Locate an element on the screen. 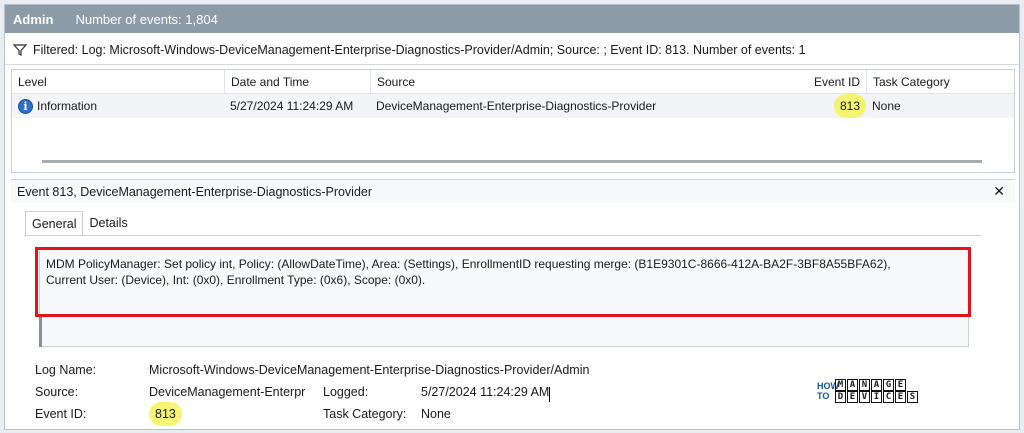 Image resolution: width=1024 pixels, height=433 pixels. task-category-value: None is located at coordinates (436, 414).